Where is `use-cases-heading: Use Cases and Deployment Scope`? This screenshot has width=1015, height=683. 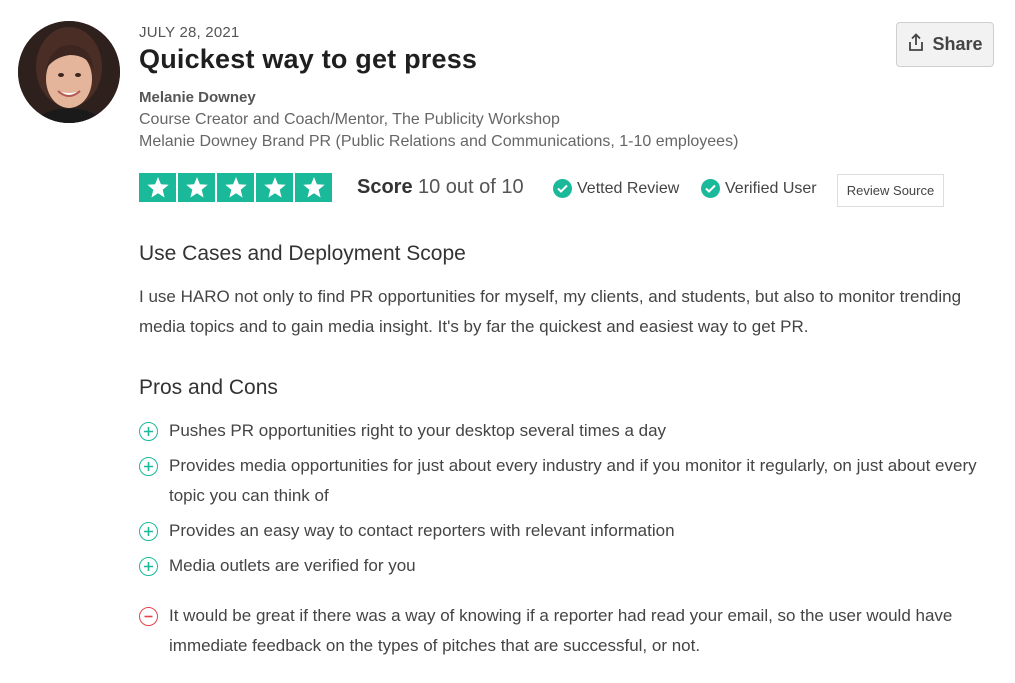
use-cases-heading: Use Cases and Deployment Scope is located at coordinates (302, 253).